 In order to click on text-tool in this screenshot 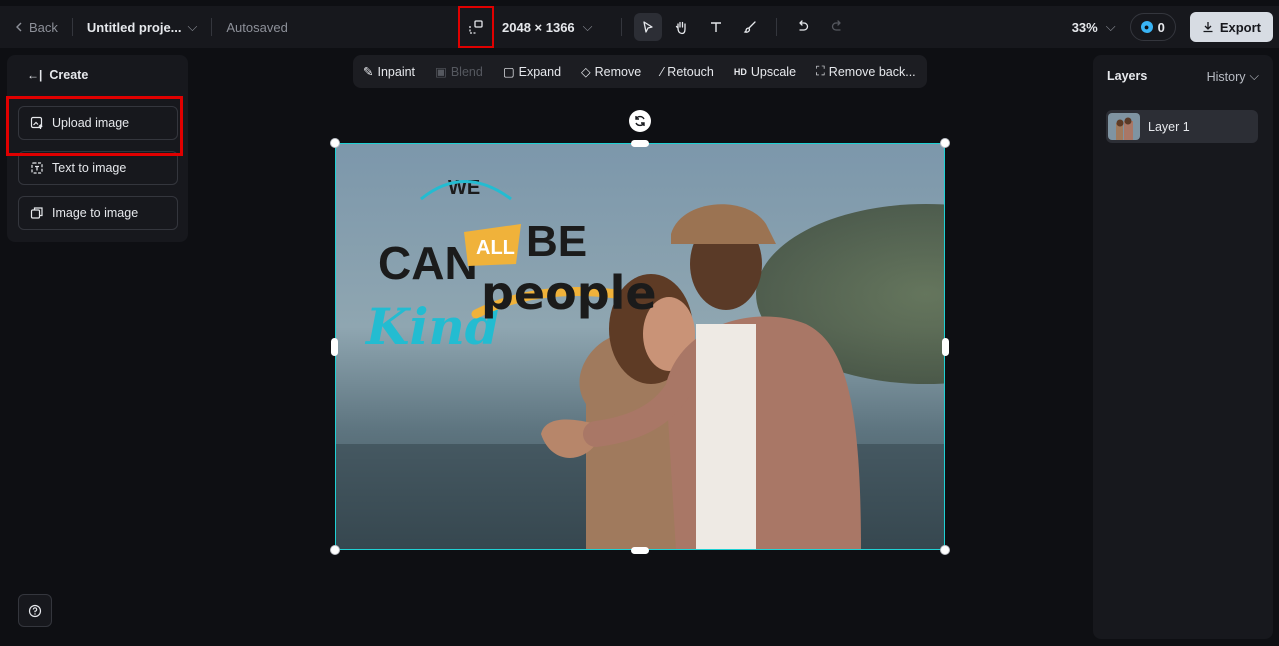, I will do `click(716, 27)`.